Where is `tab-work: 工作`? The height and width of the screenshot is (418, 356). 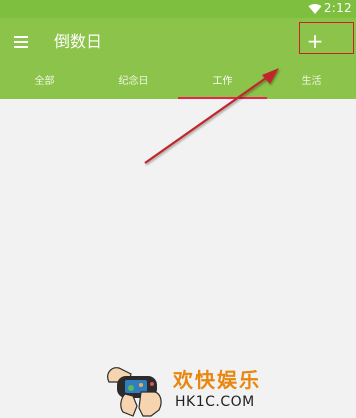 tab-work: 工作 is located at coordinates (222, 82).